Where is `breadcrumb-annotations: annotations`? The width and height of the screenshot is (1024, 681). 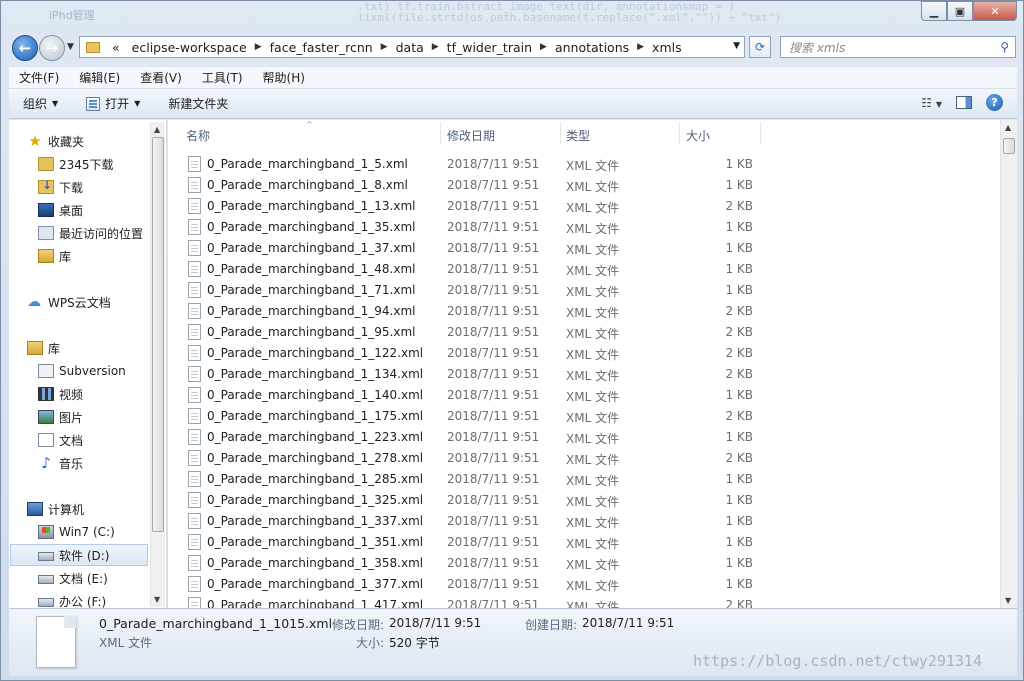 breadcrumb-annotations: annotations is located at coordinates (592, 47).